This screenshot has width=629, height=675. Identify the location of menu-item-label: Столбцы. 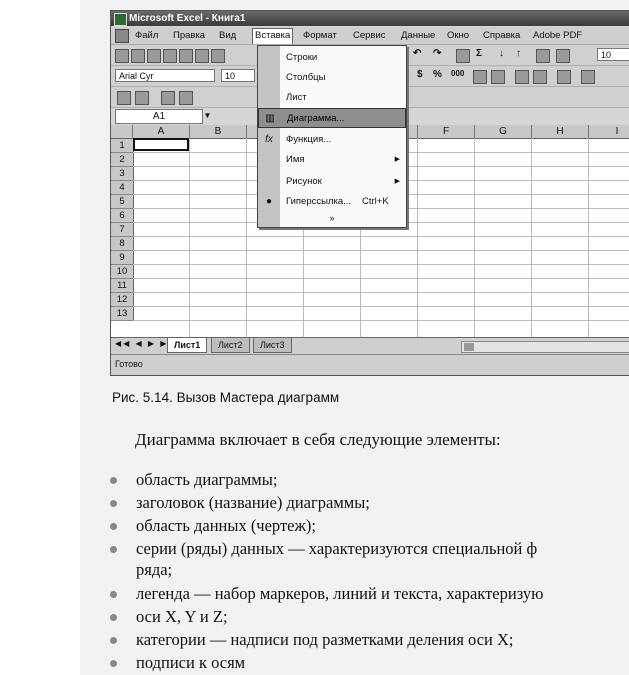
(306, 77).